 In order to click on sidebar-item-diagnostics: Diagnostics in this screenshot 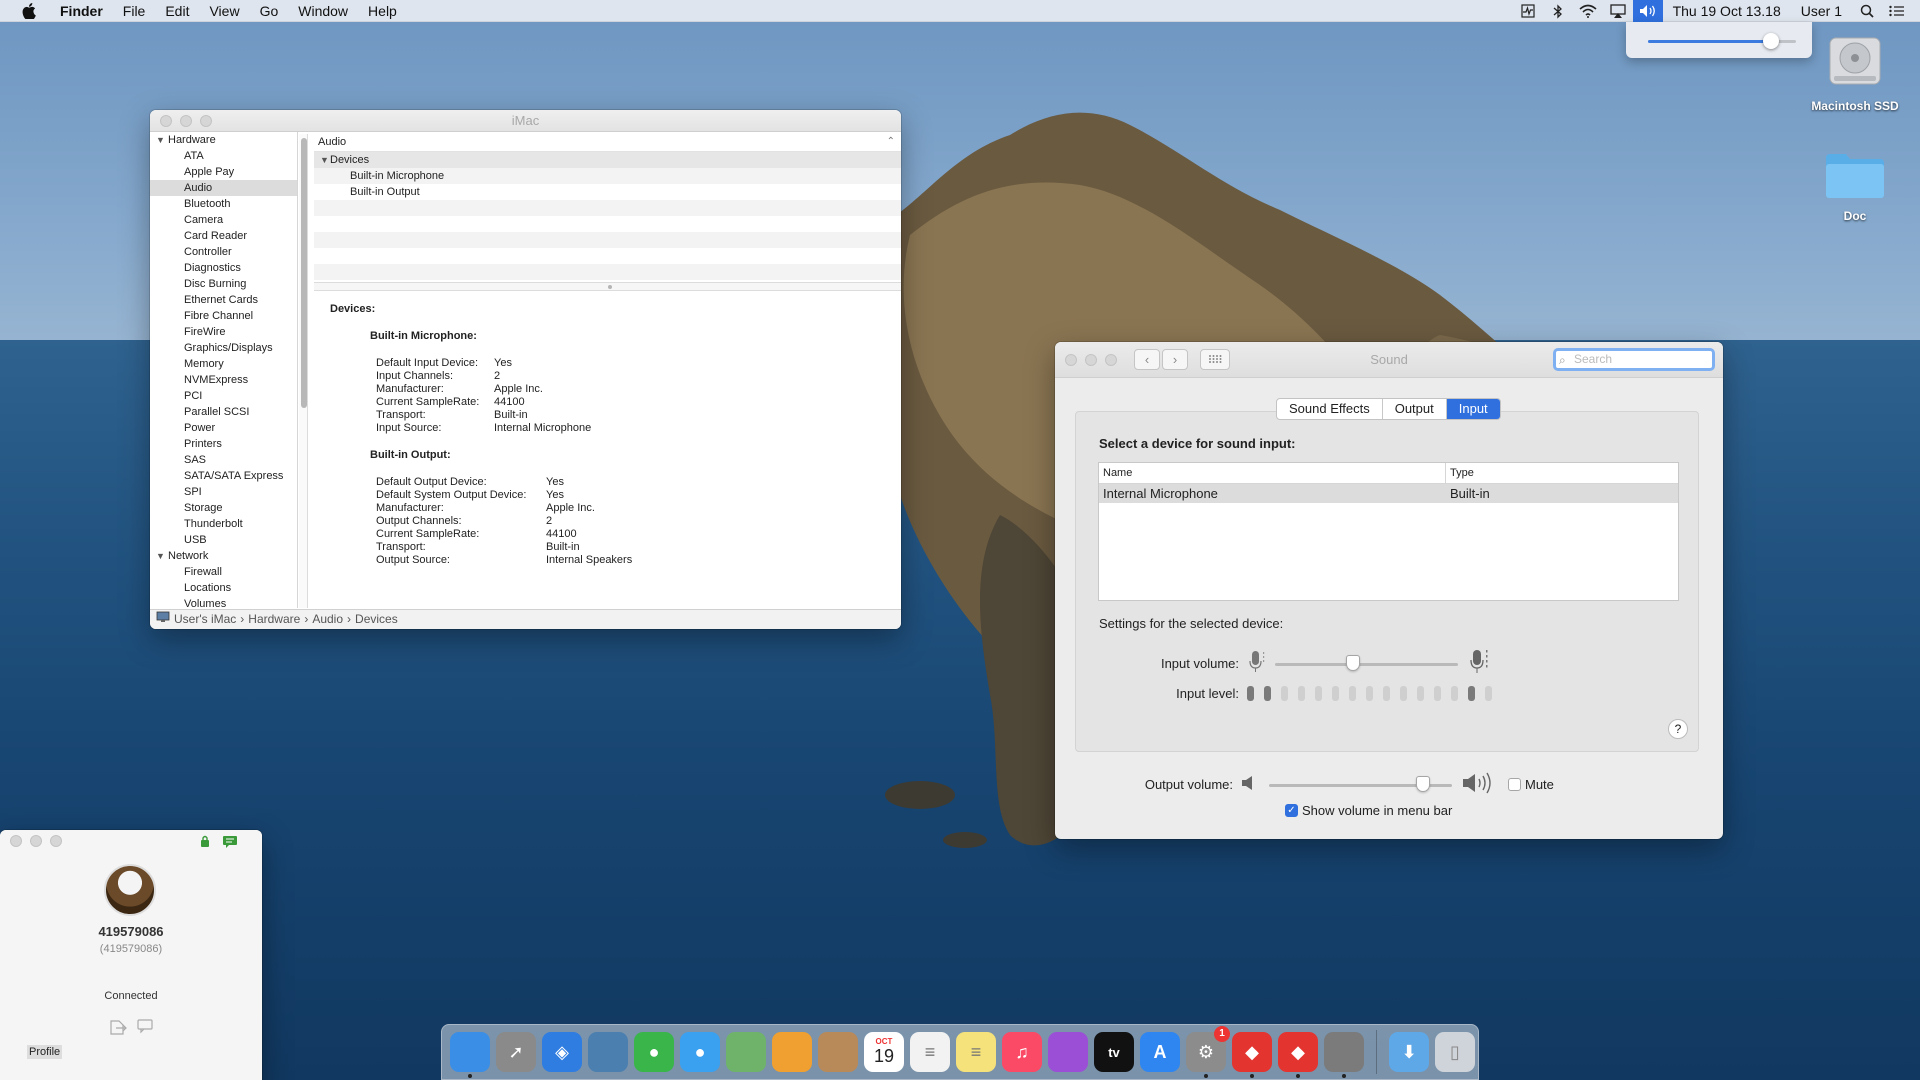, I will do `click(223, 268)`.